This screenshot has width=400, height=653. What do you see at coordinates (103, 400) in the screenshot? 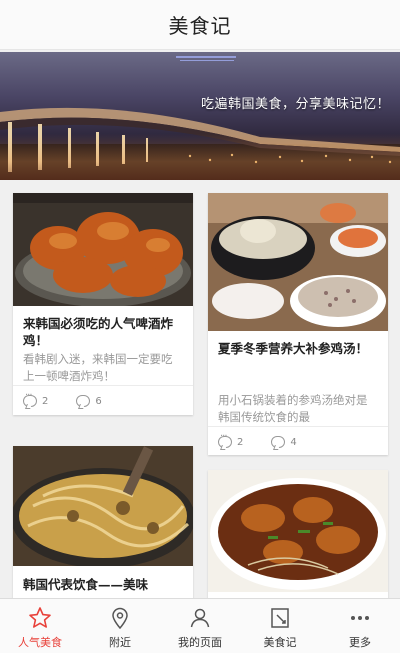
I see `card-stats: 2 6` at bounding box center [103, 400].